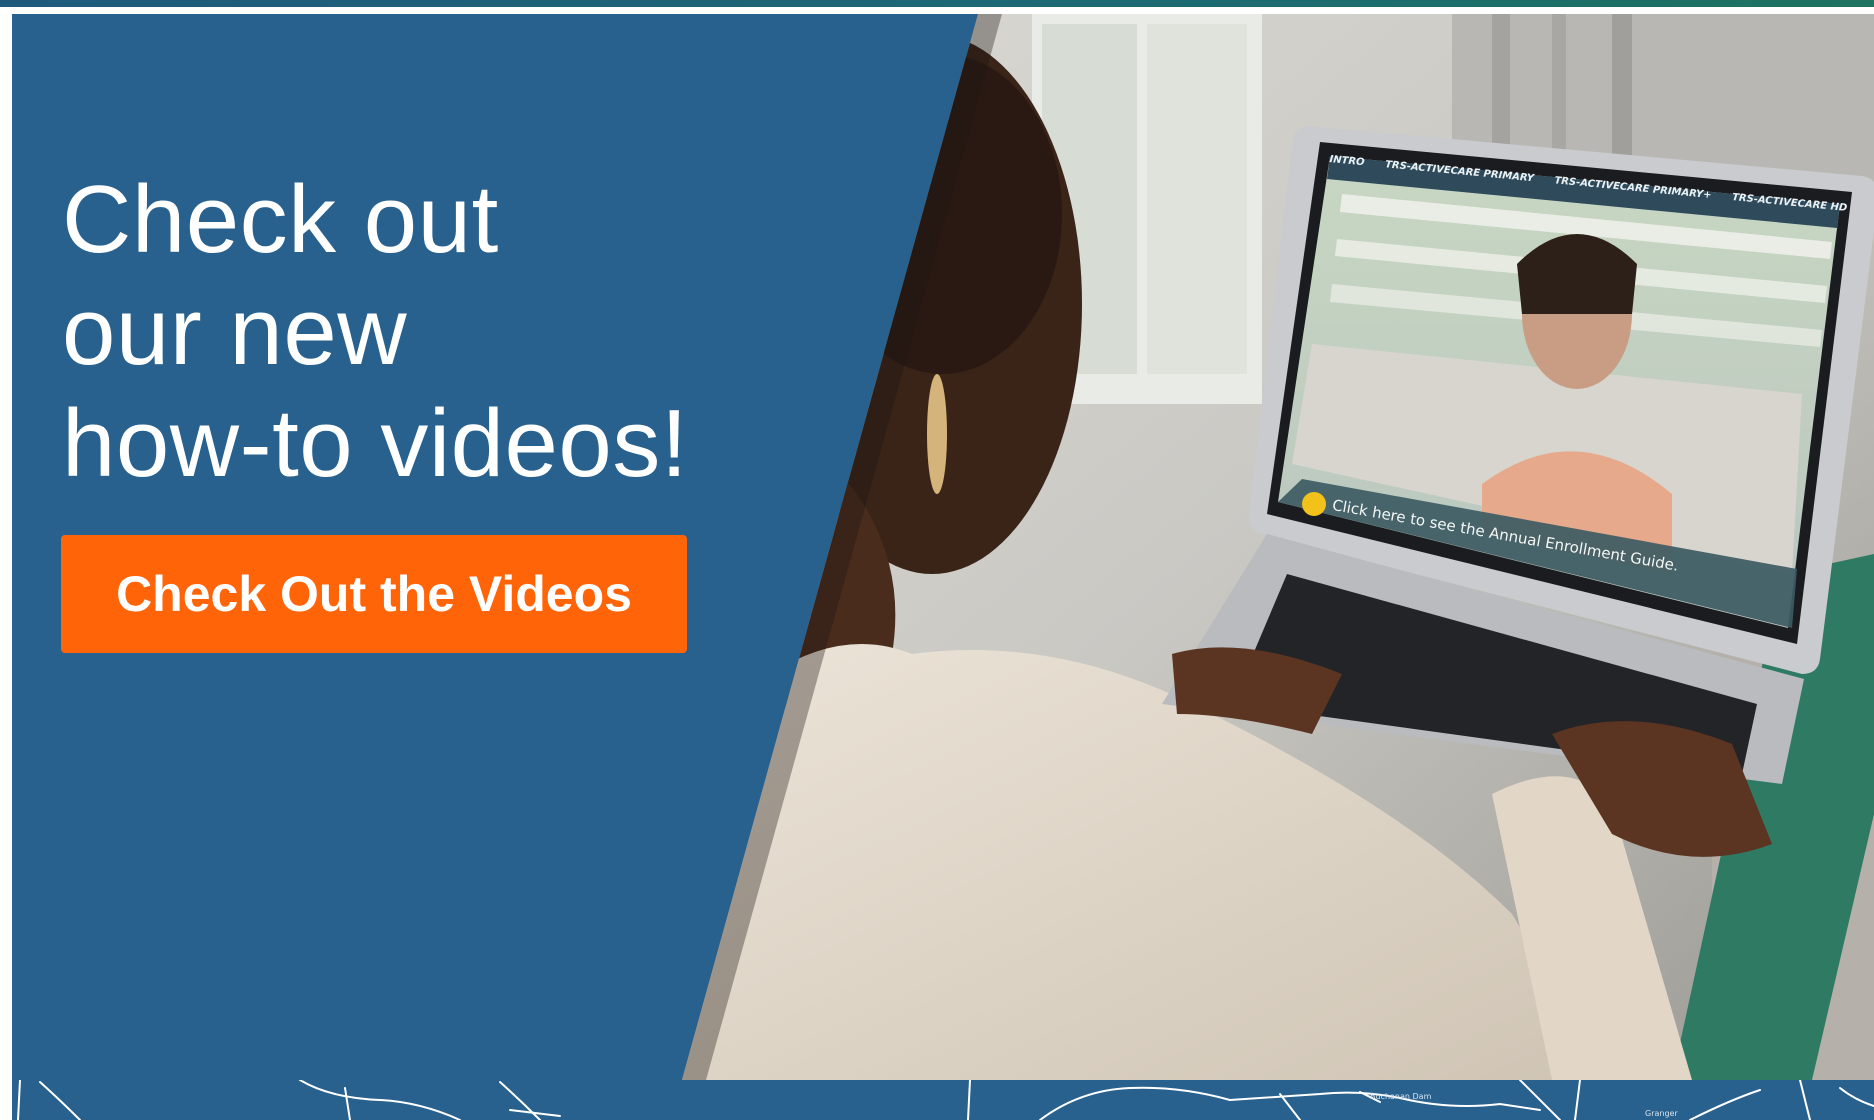  Describe the element at coordinates (412, 332) in the screenshot. I see `headline: Check out our new how-to videos!` at that location.